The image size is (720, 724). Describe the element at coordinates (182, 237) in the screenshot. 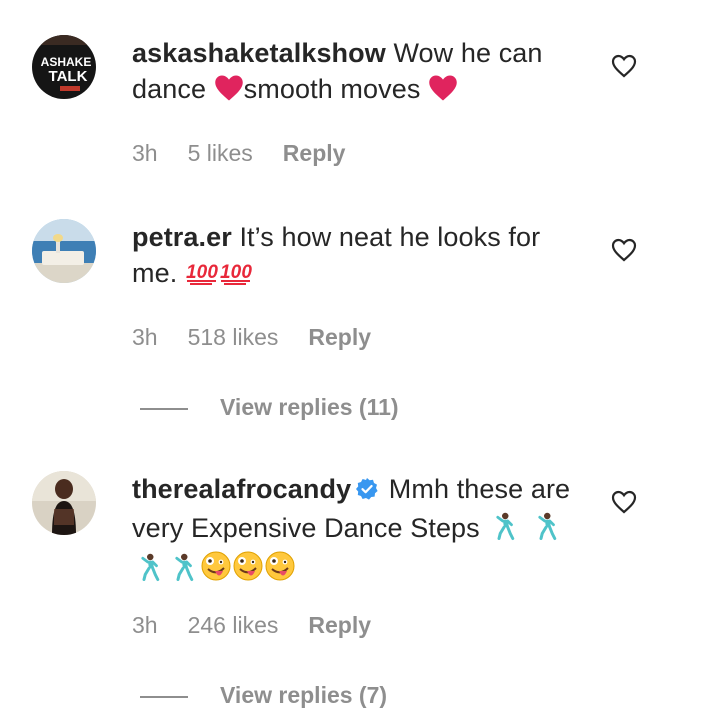

I see `username: petra.er` at that location.